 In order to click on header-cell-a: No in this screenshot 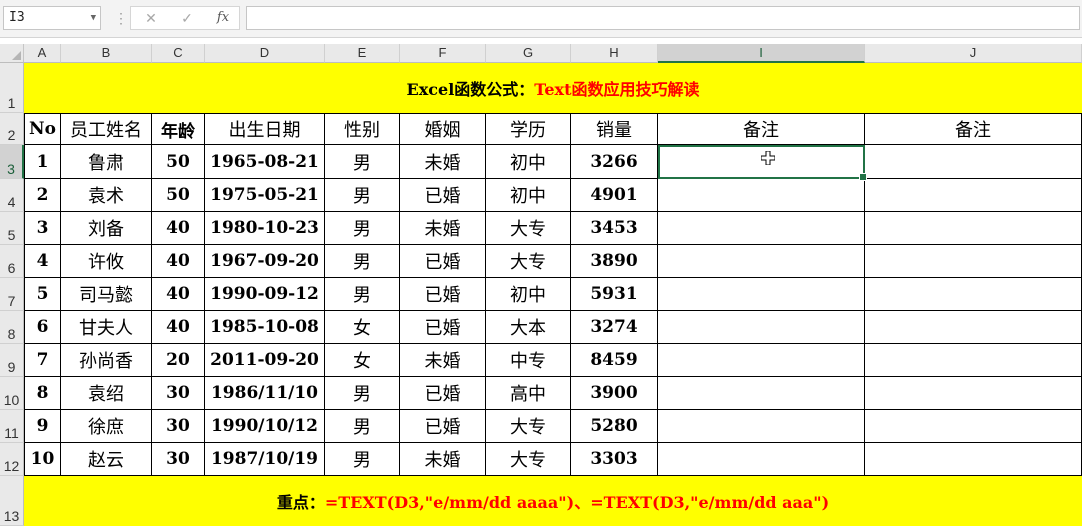, I will do `click(42, 129)`.